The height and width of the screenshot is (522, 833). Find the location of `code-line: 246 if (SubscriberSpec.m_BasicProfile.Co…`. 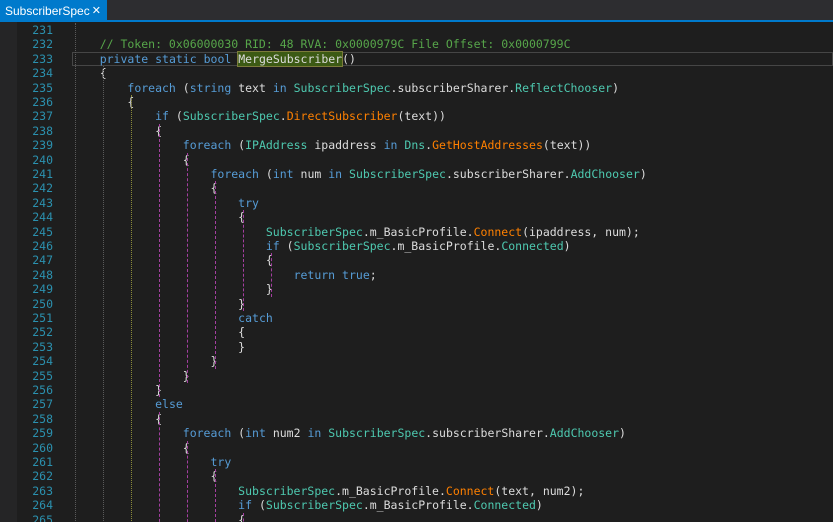

code-line: 246 if (SubscriberSpec.m_BasicProfile.Co… is located at coordinates (416, 246).